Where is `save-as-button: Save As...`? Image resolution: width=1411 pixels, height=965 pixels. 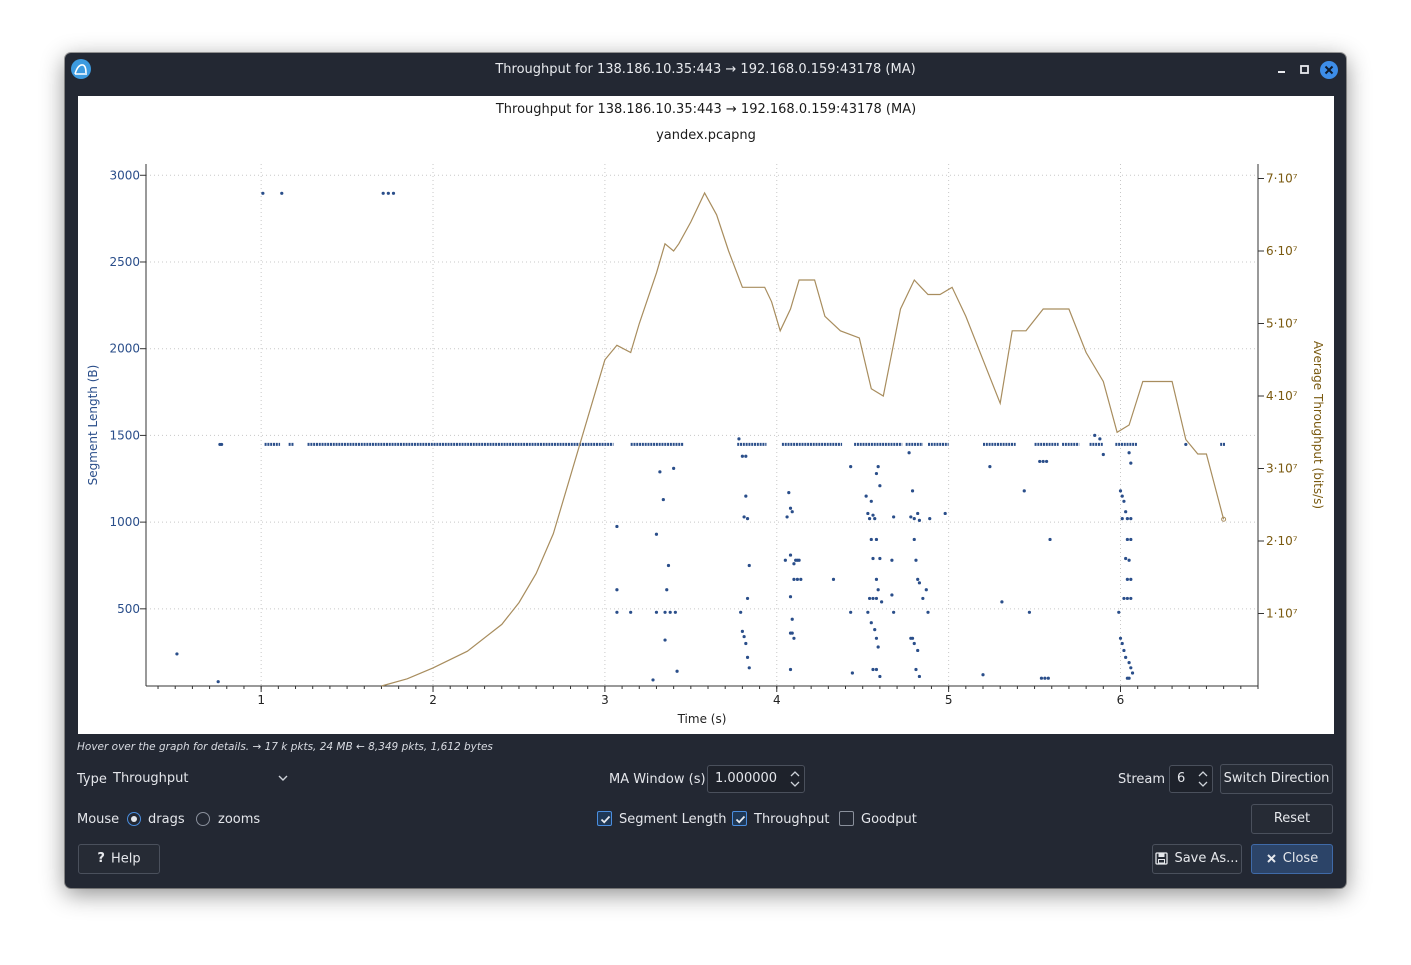 save-as-button: Save As... is located at coordinates (1197, 859).